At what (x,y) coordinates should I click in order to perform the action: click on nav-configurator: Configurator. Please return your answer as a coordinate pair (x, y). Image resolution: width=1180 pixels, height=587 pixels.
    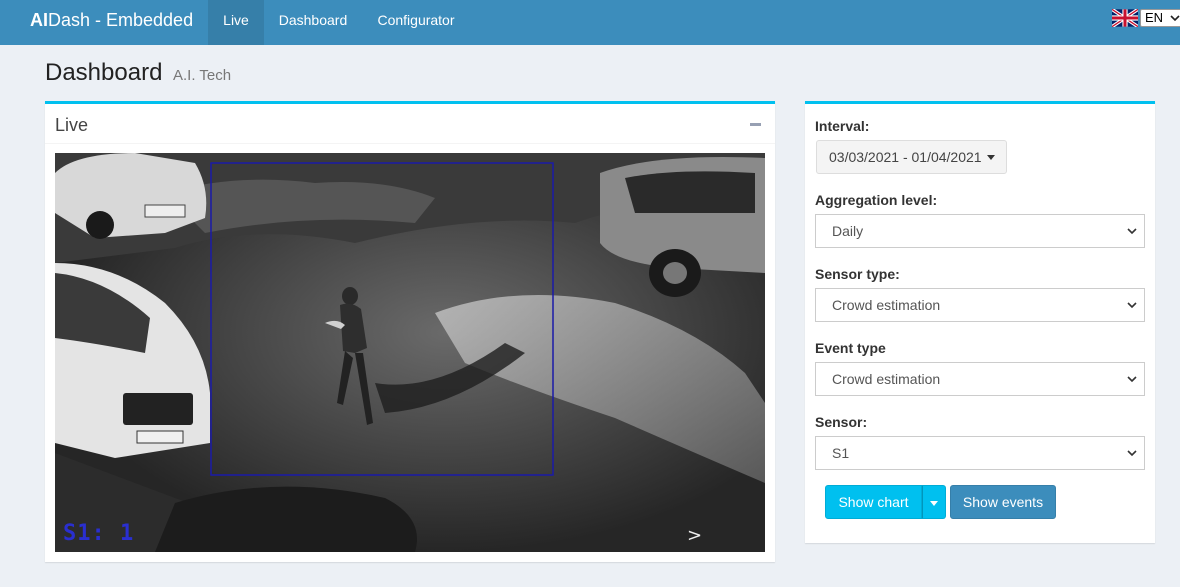
    Looking at the image, I should click on (416, 22).